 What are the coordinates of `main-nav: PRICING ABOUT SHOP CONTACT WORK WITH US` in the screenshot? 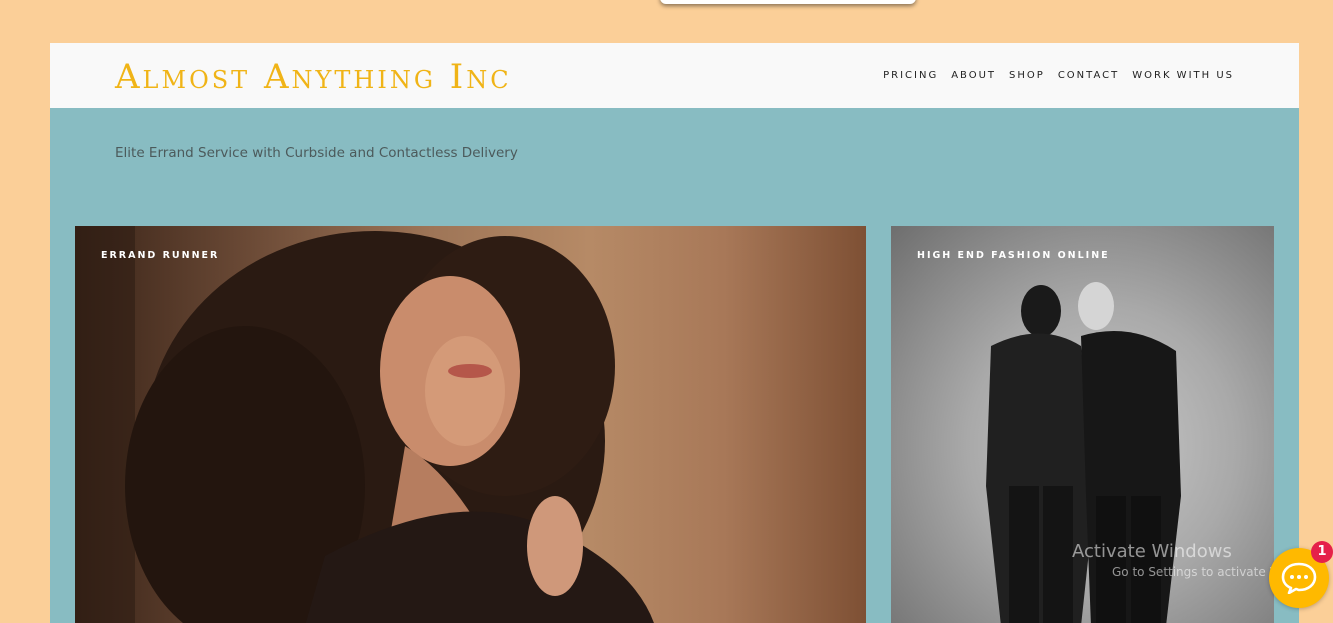 It's located at (1058, 76).